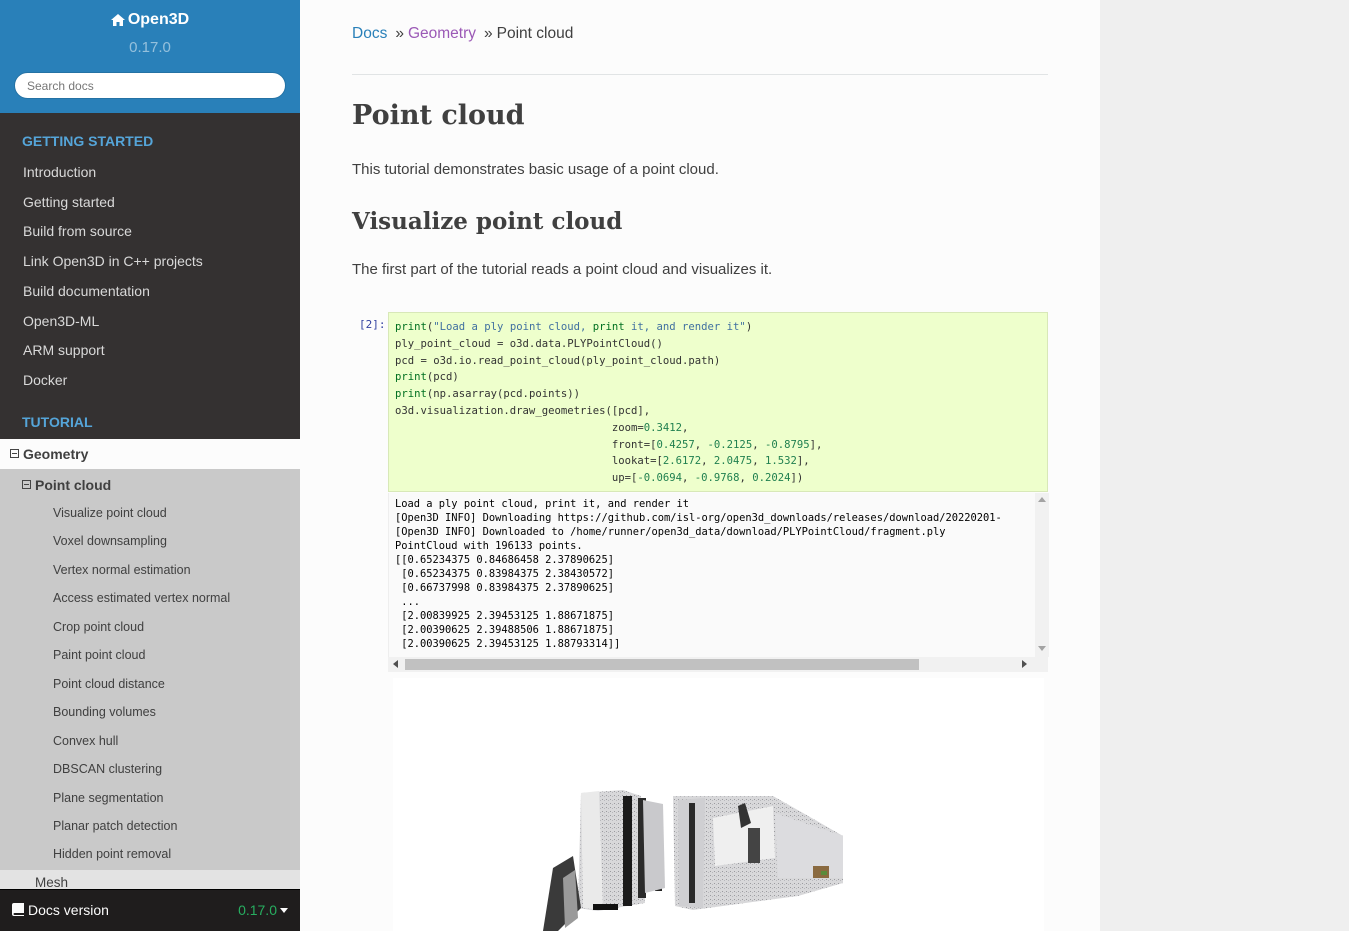  I want to click on horizontal-scrollbar, so click(718, 664).